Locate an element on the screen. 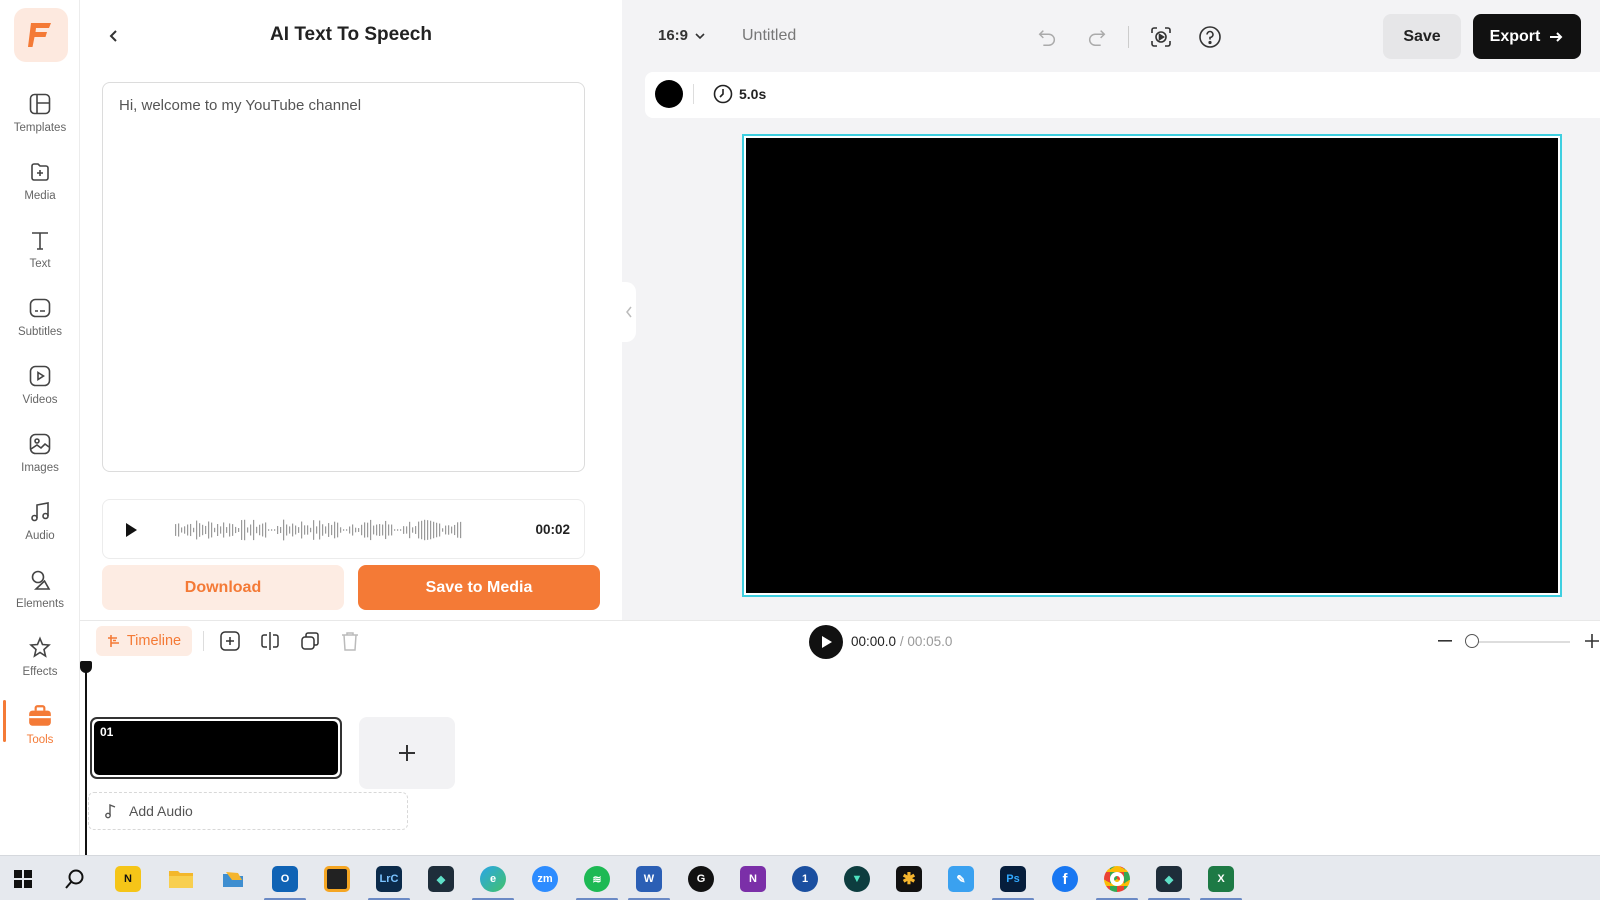 The width and height of the screenshot is (1600, 900). app-logo is located at coordinates (41, 35).